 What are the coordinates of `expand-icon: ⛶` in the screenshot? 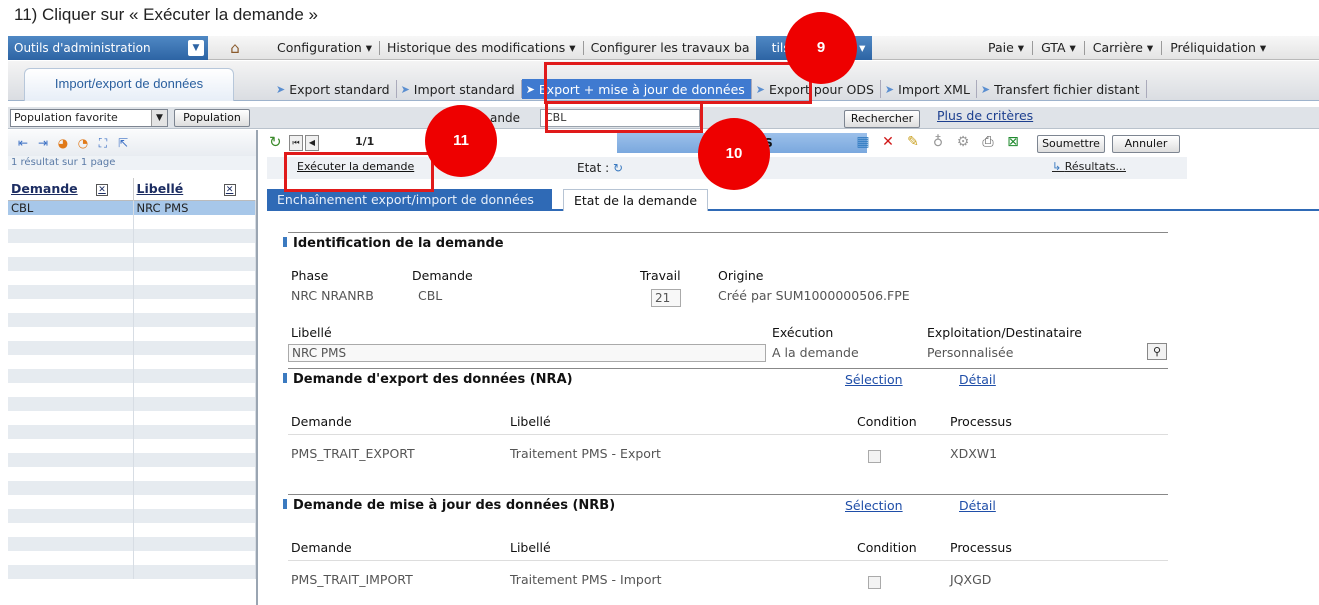 It's located at (103, 143).